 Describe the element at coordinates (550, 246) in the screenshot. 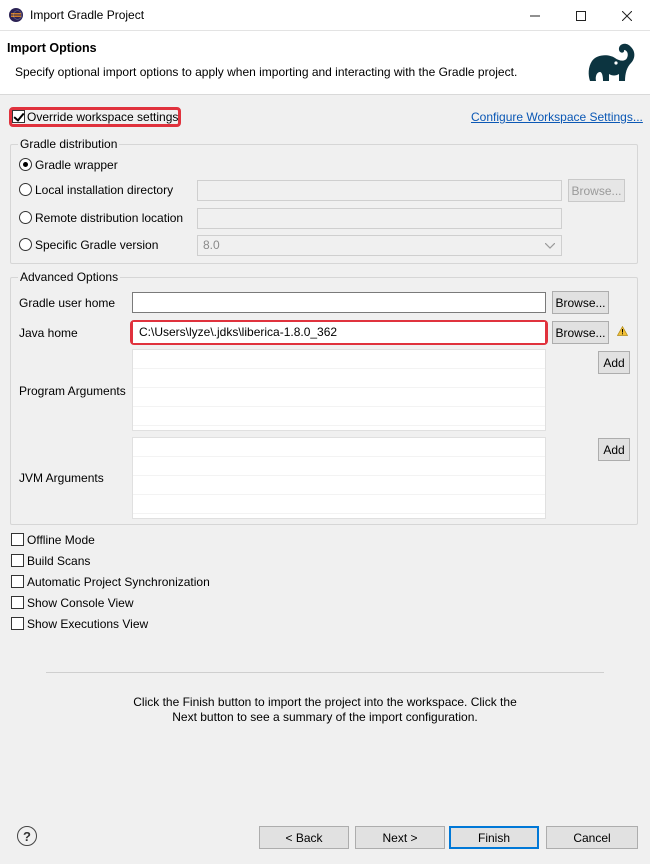

I see `chevron-down-icon` at that location.